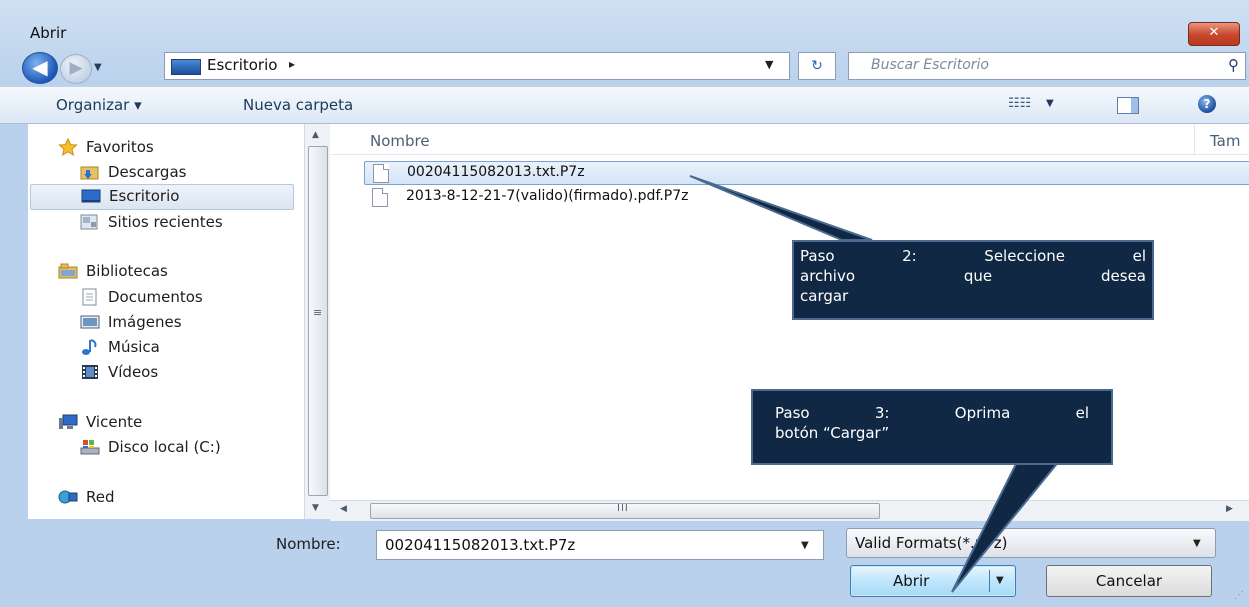 The image size is (1249, 607). I want to click on step2-line: Paso 2: Seleccione el, so click(973, 256).